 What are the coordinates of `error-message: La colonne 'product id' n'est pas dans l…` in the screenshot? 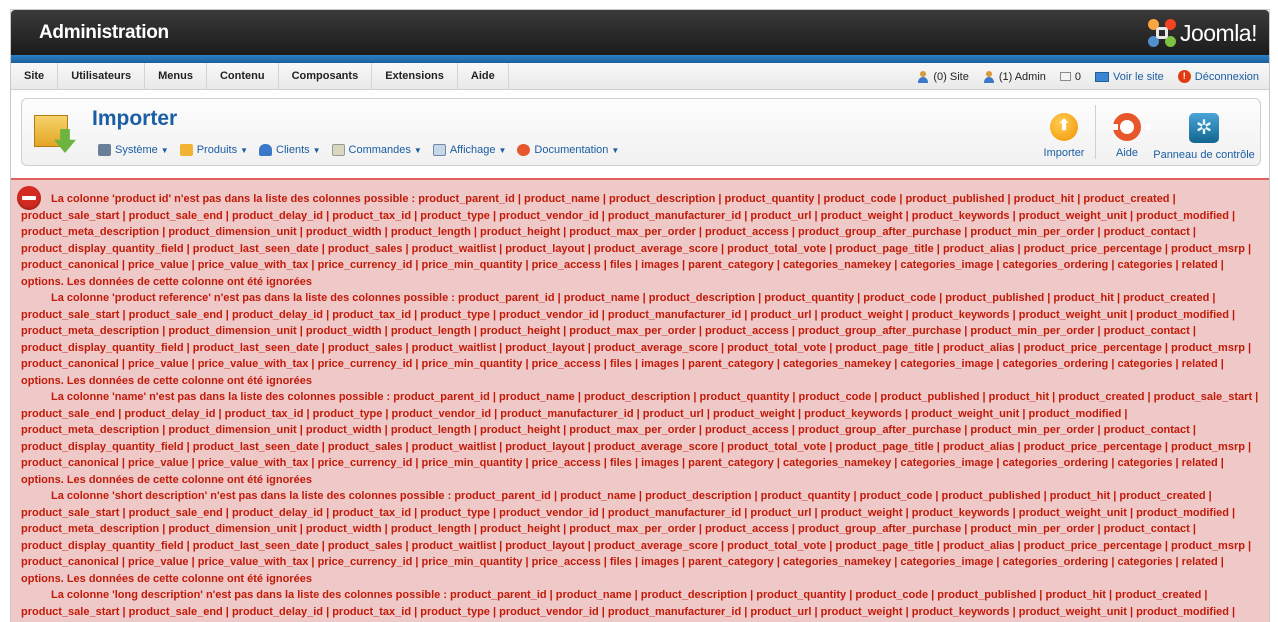 It's located at (636, 240).